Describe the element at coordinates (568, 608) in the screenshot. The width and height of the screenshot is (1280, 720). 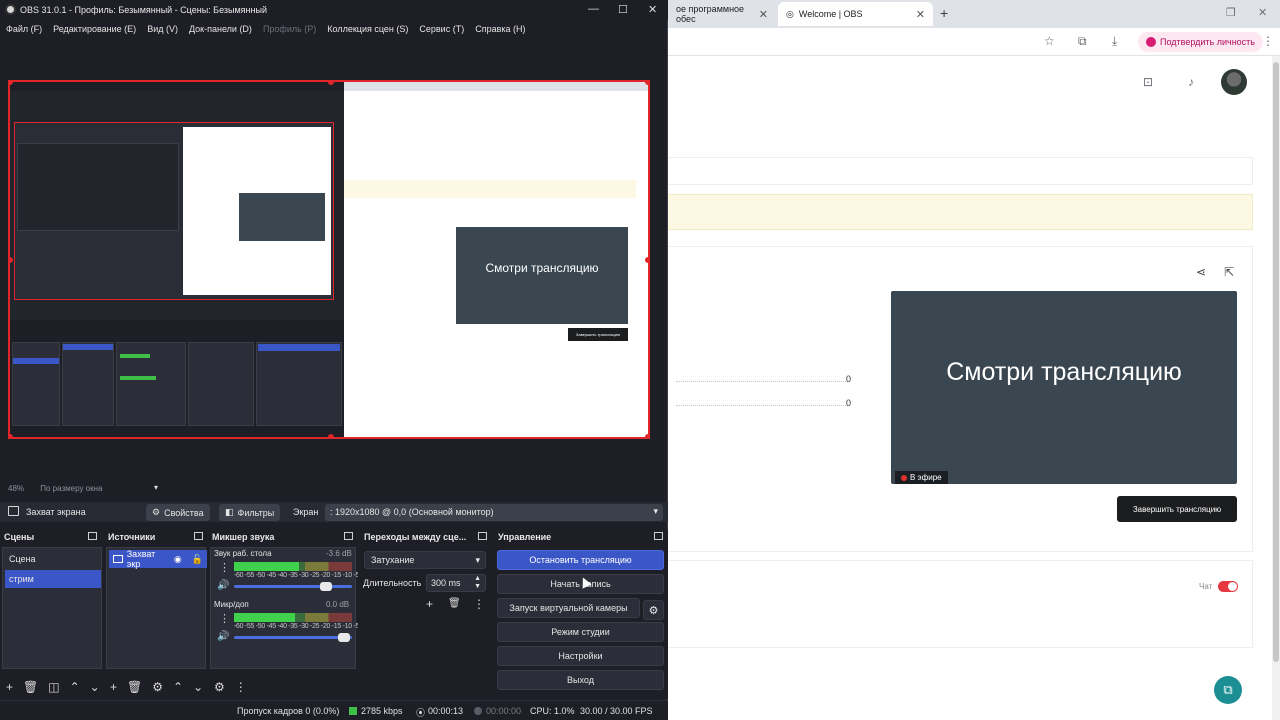
I see `start-virtual-camera-button: Запуск виртуальной камеры` at that location.